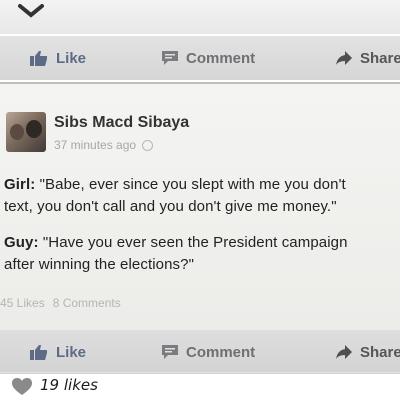  What do you see at coordinates (87, 303) in the screenshot?
I see `comments-count-link: 8 Comments` at bounding box center [87, 303].